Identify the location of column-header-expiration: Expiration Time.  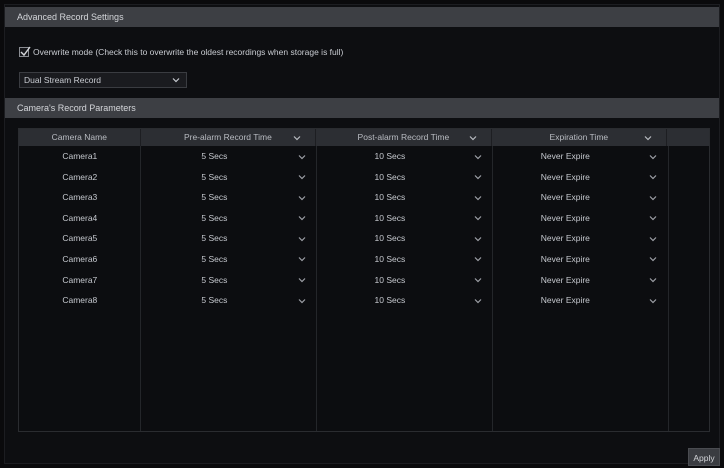
(580, 137).